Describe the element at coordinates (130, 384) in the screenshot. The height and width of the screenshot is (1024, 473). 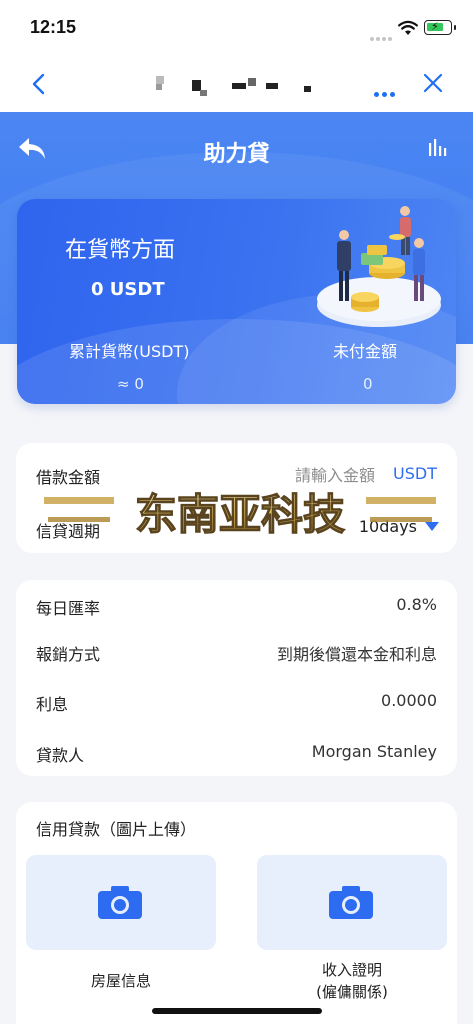
I see `cumulative-value: ≈ 0` at that location.